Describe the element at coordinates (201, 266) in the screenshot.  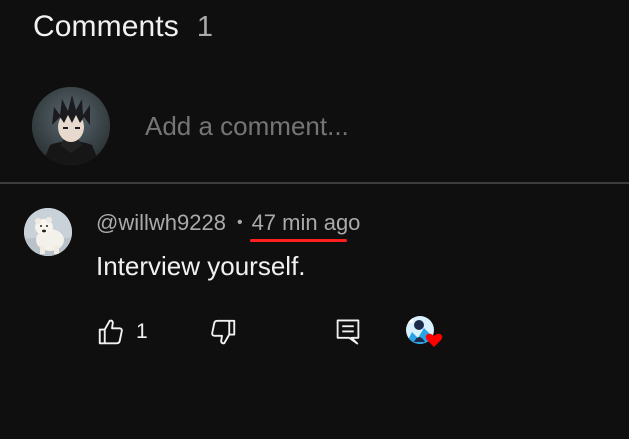
I see `comment-text: Interview yourself.` at that location.